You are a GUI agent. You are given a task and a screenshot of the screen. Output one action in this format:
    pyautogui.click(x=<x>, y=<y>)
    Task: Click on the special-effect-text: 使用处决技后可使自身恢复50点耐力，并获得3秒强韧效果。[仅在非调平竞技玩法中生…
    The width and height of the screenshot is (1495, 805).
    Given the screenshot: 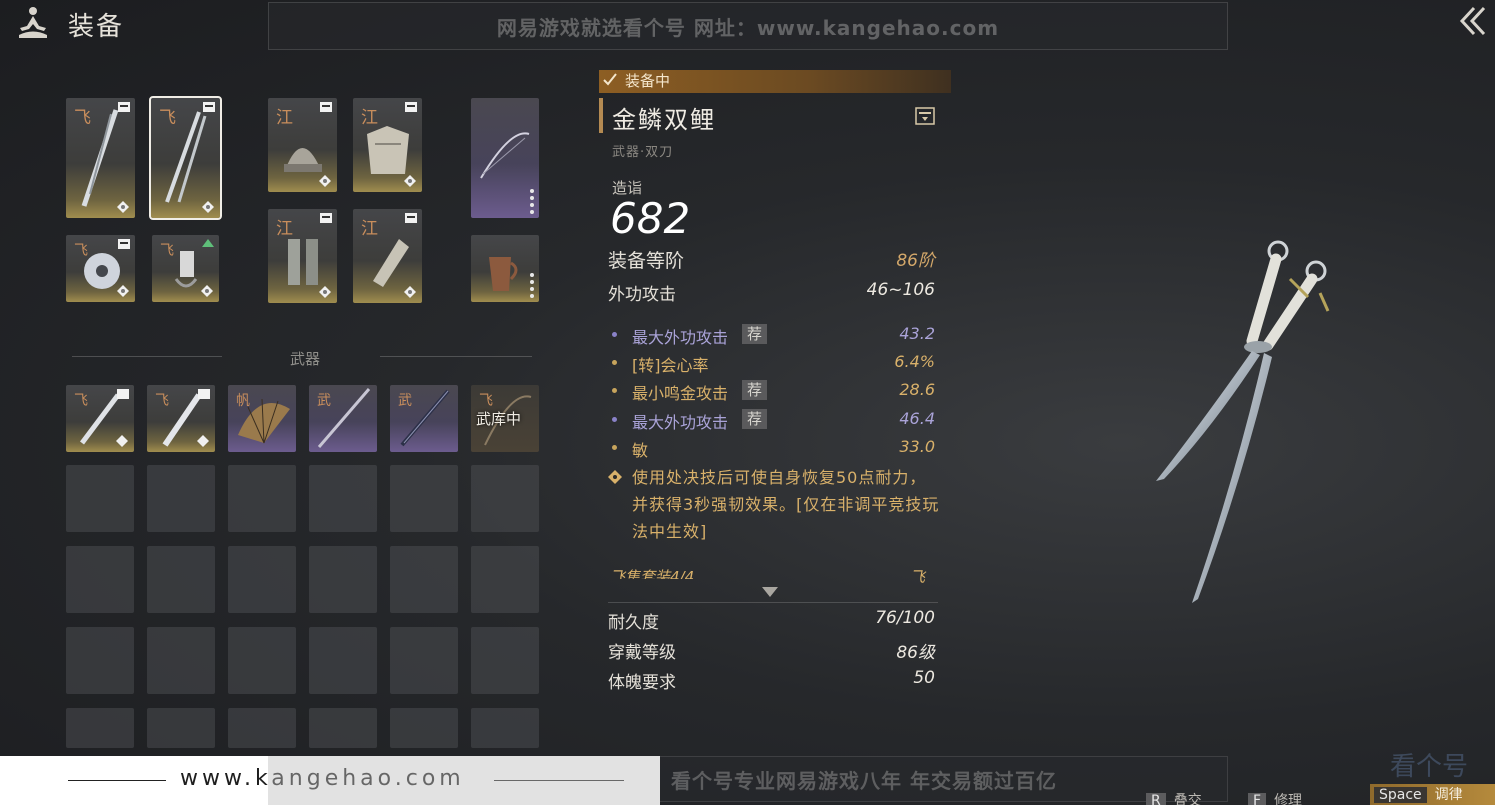 What is the action you would take?
    pyautogui.click(x=786, y=504)
    